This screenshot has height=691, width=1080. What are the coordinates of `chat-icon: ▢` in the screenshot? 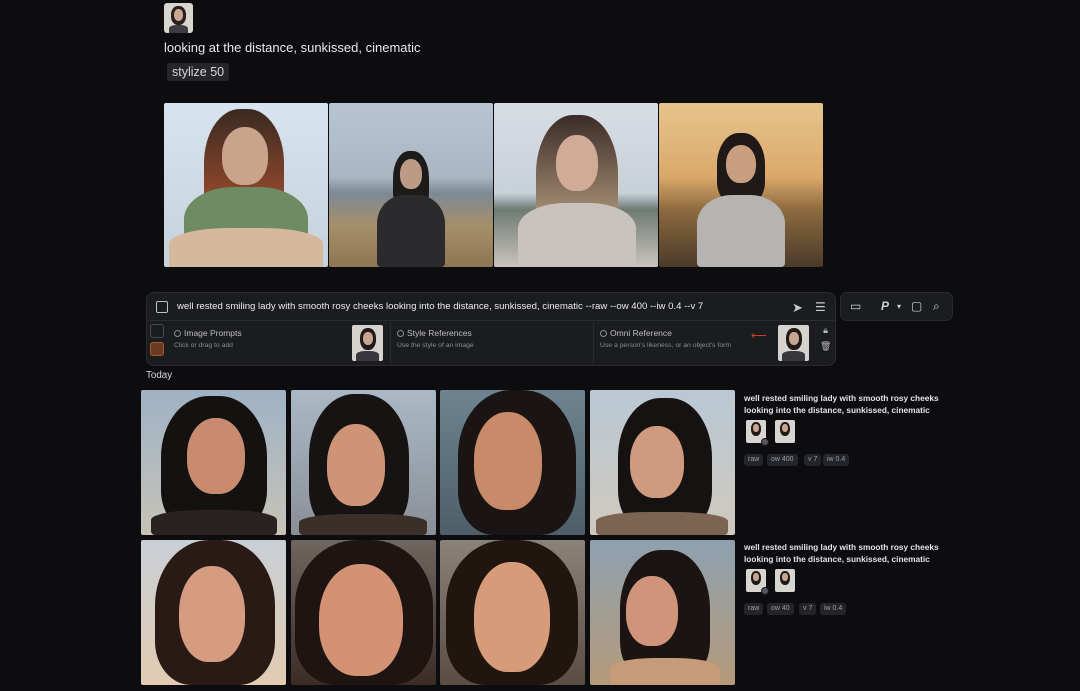 It's located at (916, 306).